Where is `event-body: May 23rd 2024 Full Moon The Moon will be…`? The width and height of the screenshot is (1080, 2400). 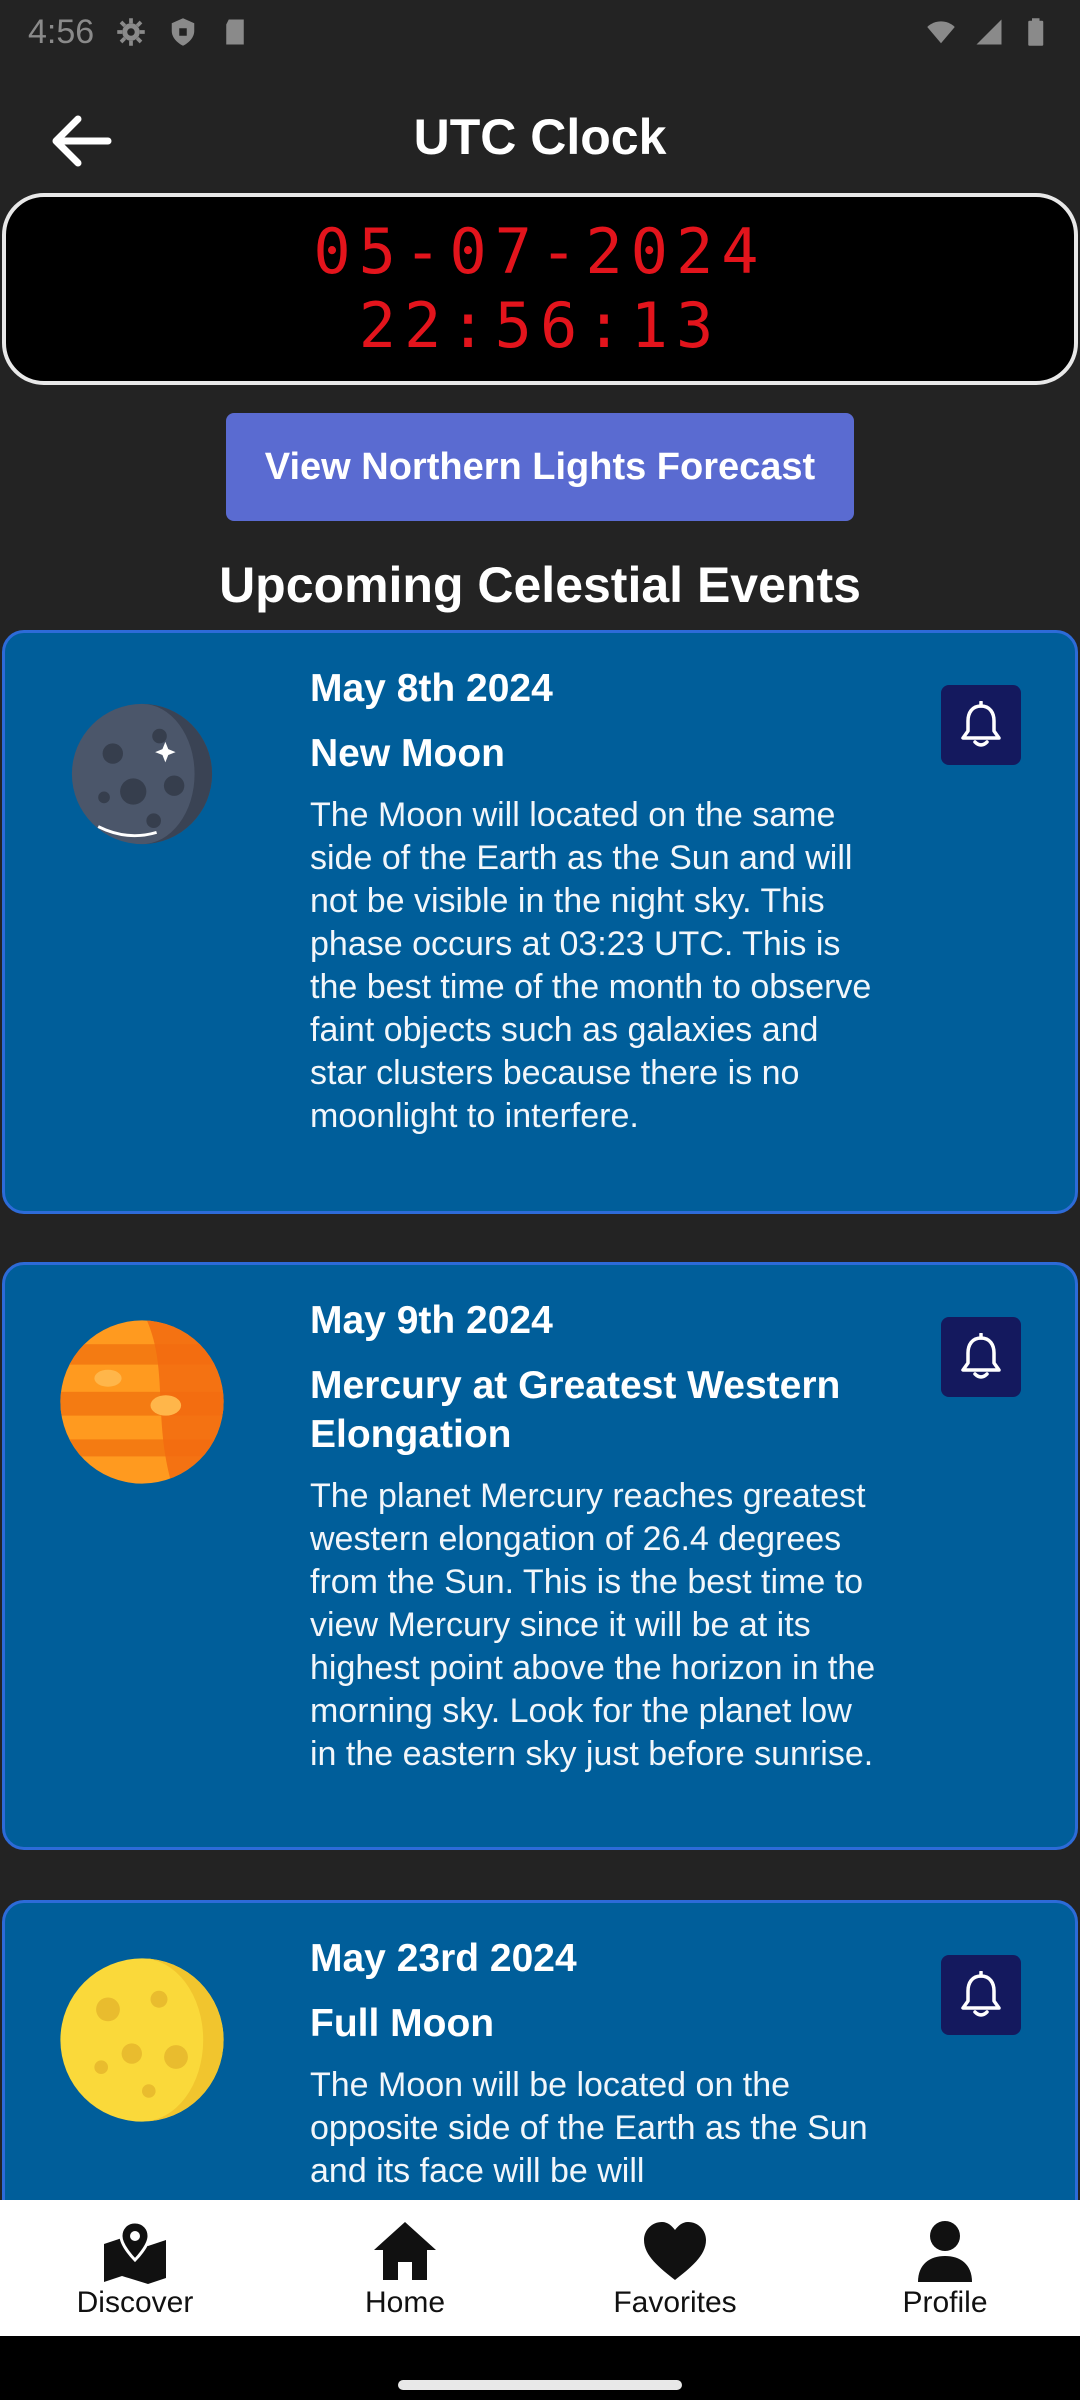
event-body: May 23rd 2024 Full Moon The Moon will be… is located at coordinates (595, 2062).